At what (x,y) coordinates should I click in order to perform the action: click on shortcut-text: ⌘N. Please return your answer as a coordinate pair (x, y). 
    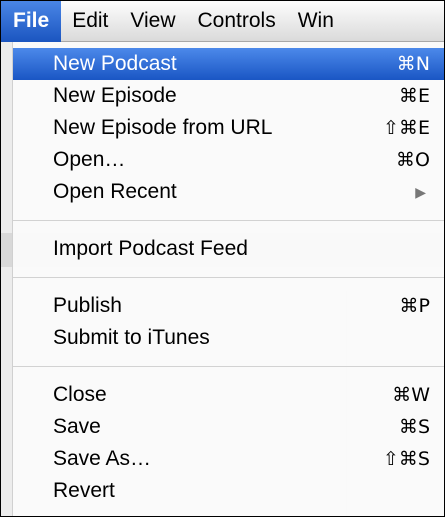
    Looking at the image, I should click on (413, 64).